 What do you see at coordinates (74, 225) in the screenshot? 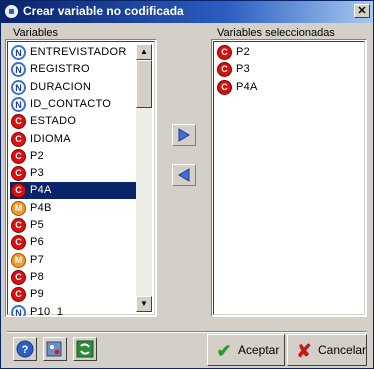
I see `list-item: C P5` at bounding box center [74, 225].